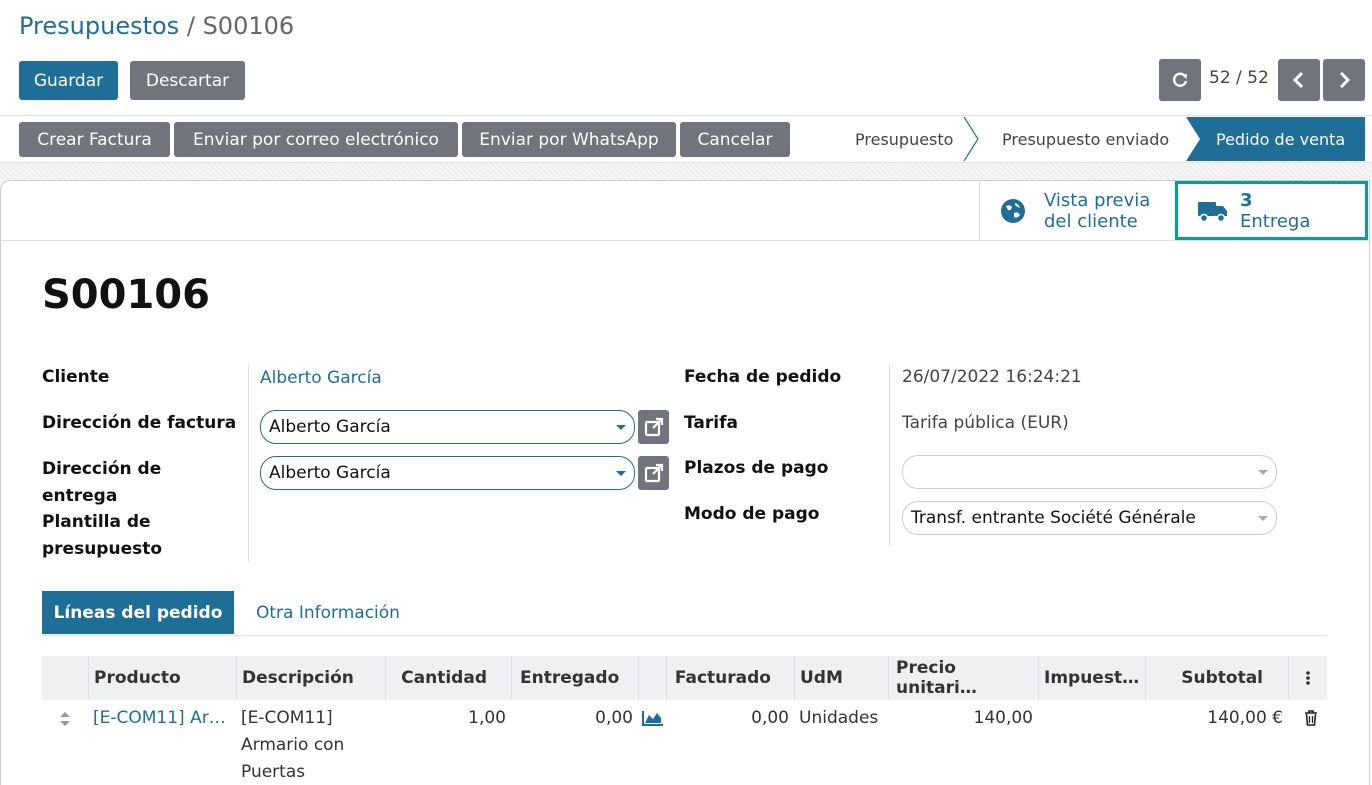 This screenshot has height=785, width=1372. Describe the element at coordinates (1212, 211) in the screenshot. I see `truck-icon` at that location.